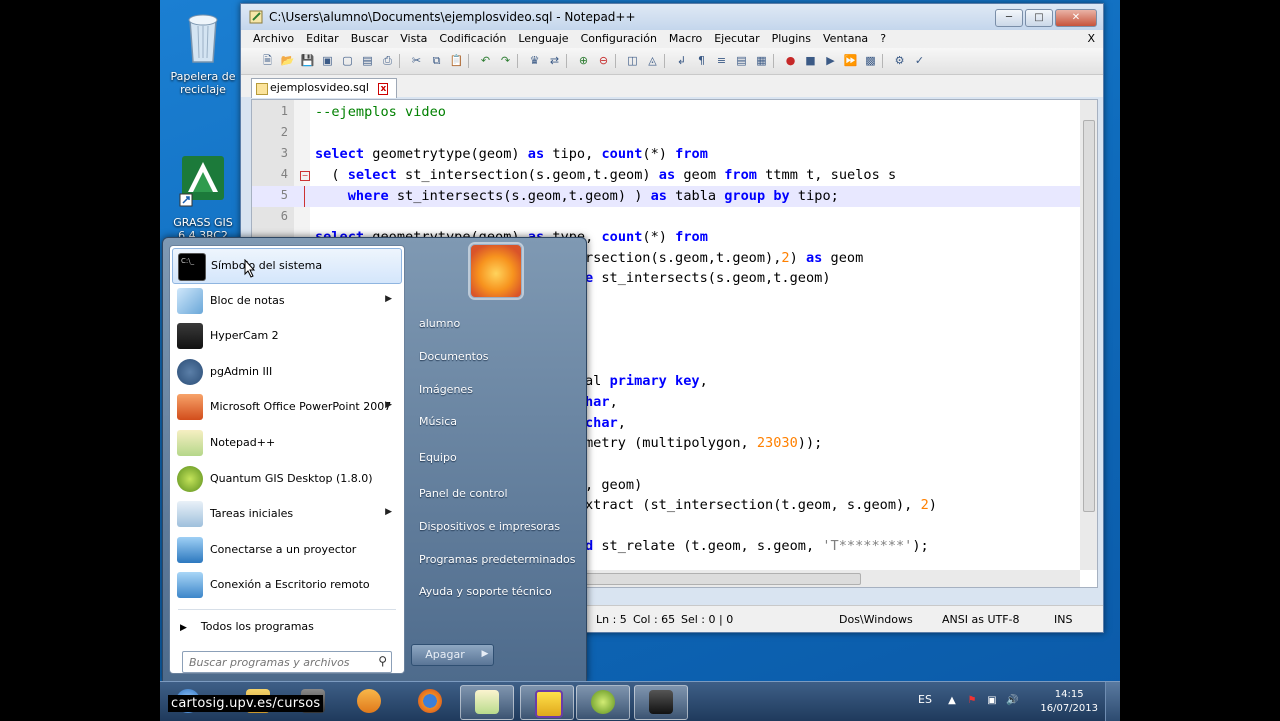 Image resolution: width=1280 pixels, height=721 pixels. What do you see at coordinates (287, 407) in the screenshot?
I see `start-item-powerpoint: Microsoft Office PowerPoint 2007 ▶` at bounding box center [287, 407].